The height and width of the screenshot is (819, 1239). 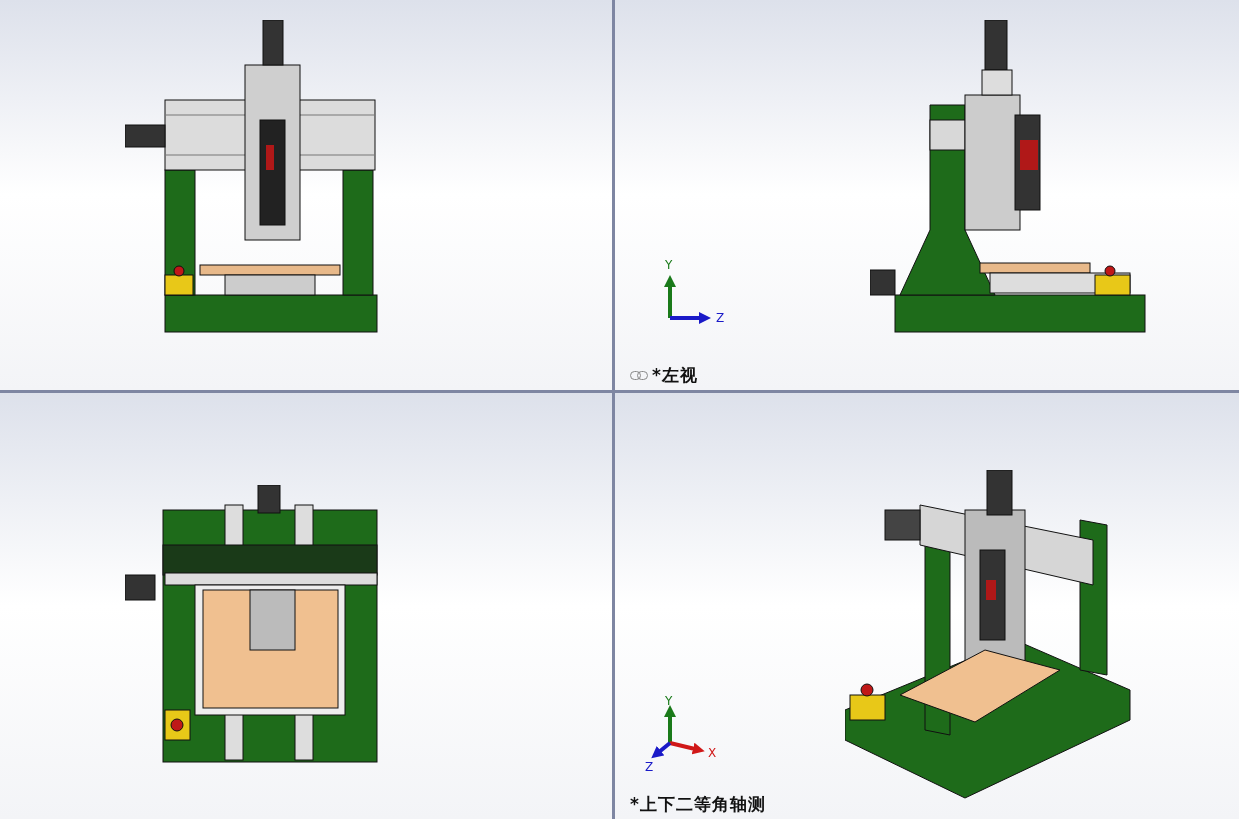 I want to click on axis-label: X, so click(x=712, y=753).